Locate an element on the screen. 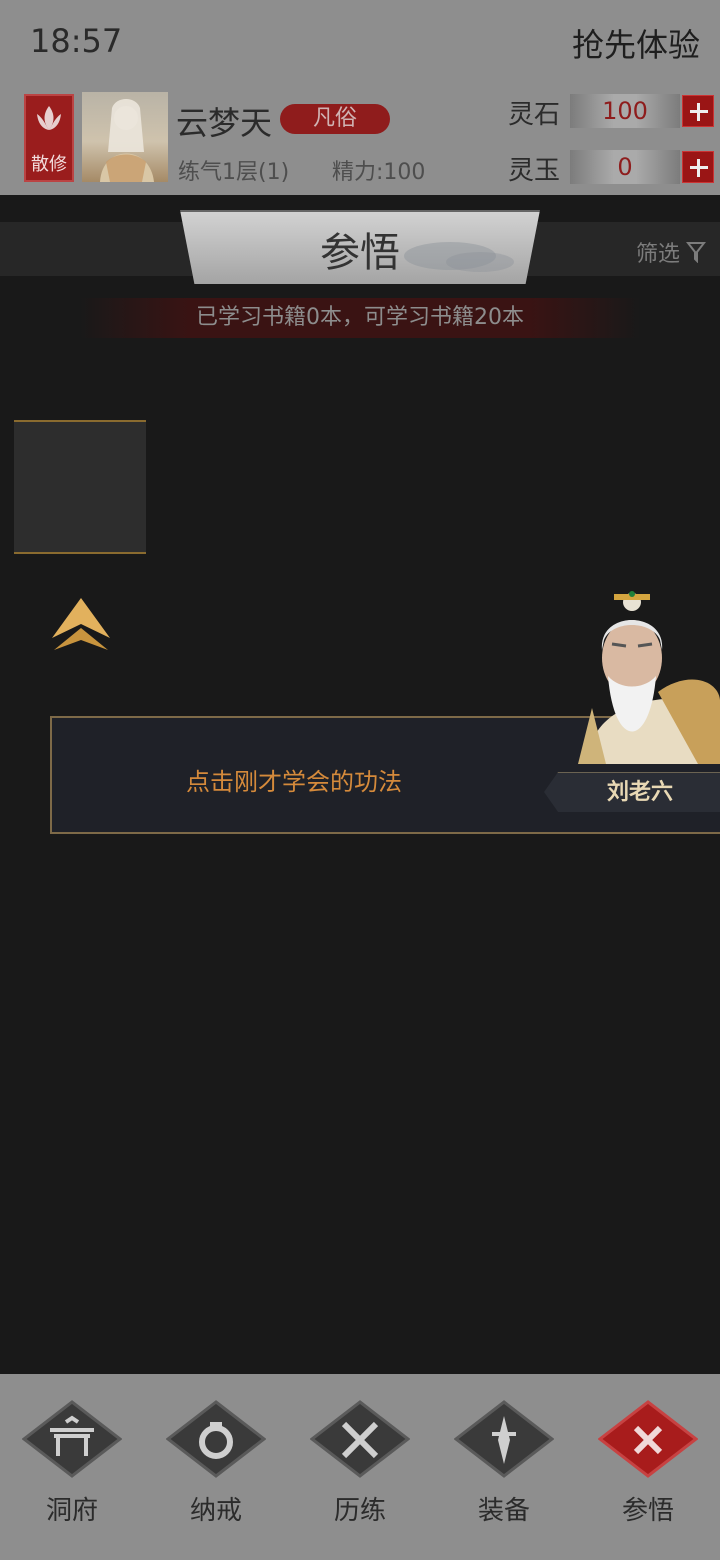 The width and height of the screenshot is (720, 1560). early-access-button: 抢先体验 is located at coordinates (636, 43).